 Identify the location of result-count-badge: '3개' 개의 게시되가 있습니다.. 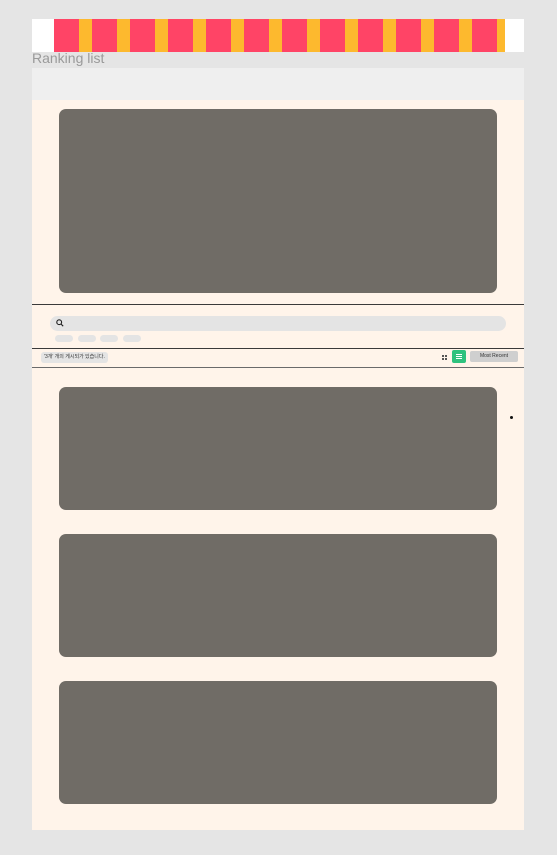
(74, 357).